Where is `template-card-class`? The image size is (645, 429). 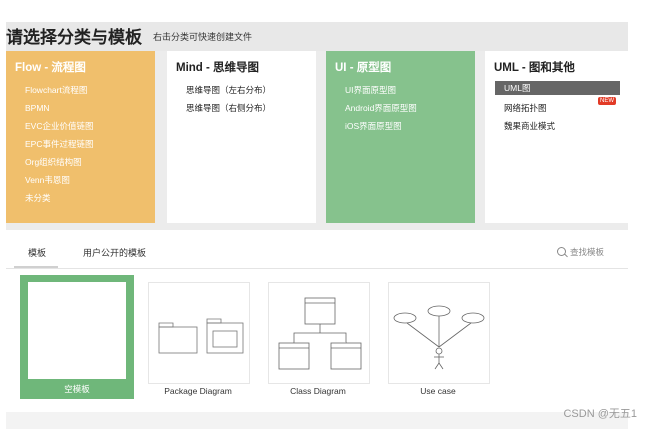
template-card-class is located at coordinates (319, 333).